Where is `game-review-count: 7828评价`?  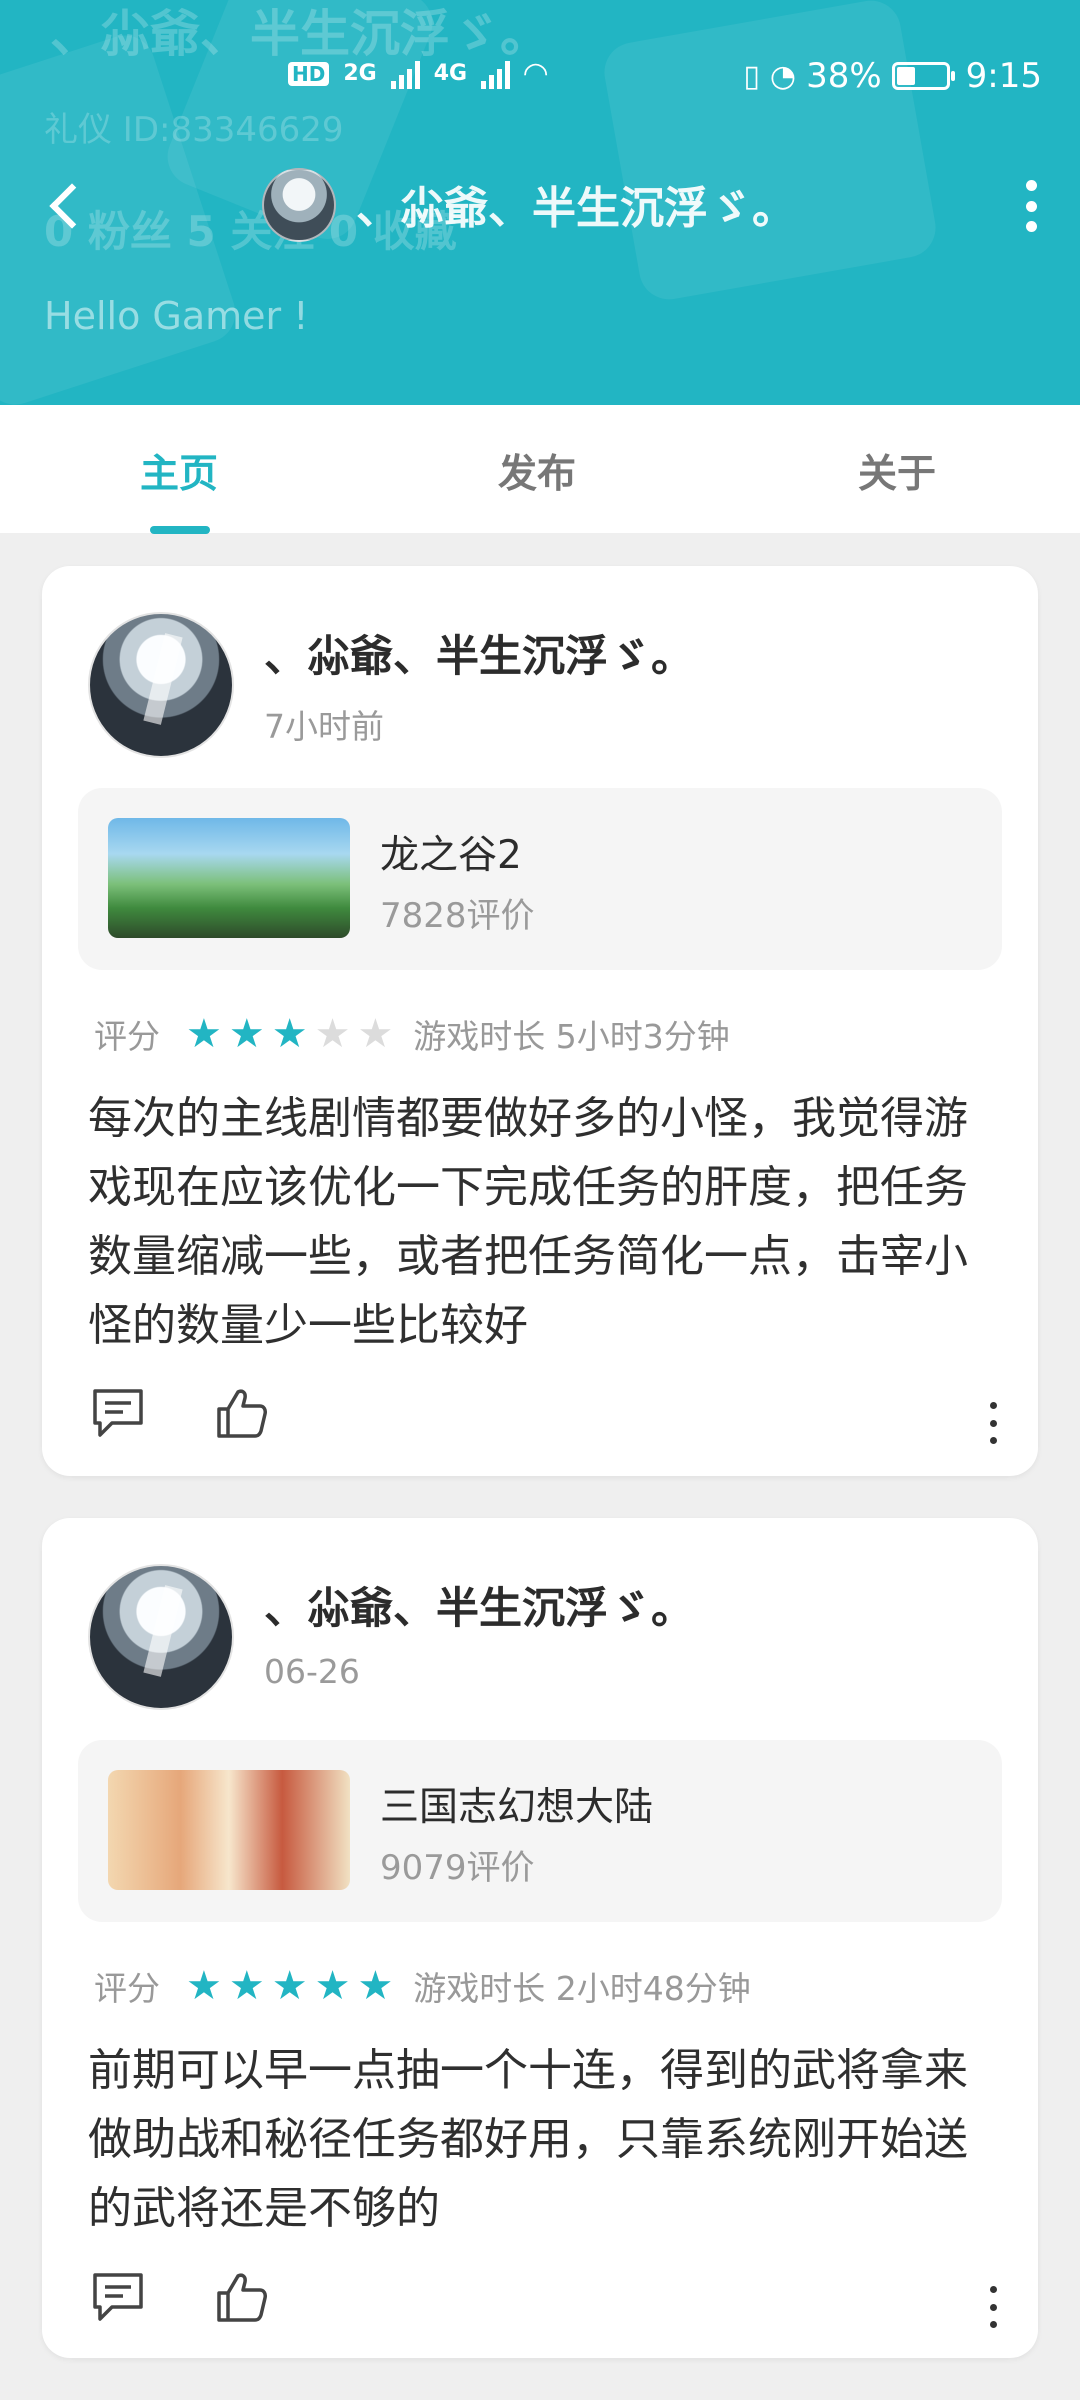 game-review-count: 7828评价 is located at coordinates (457, 916).